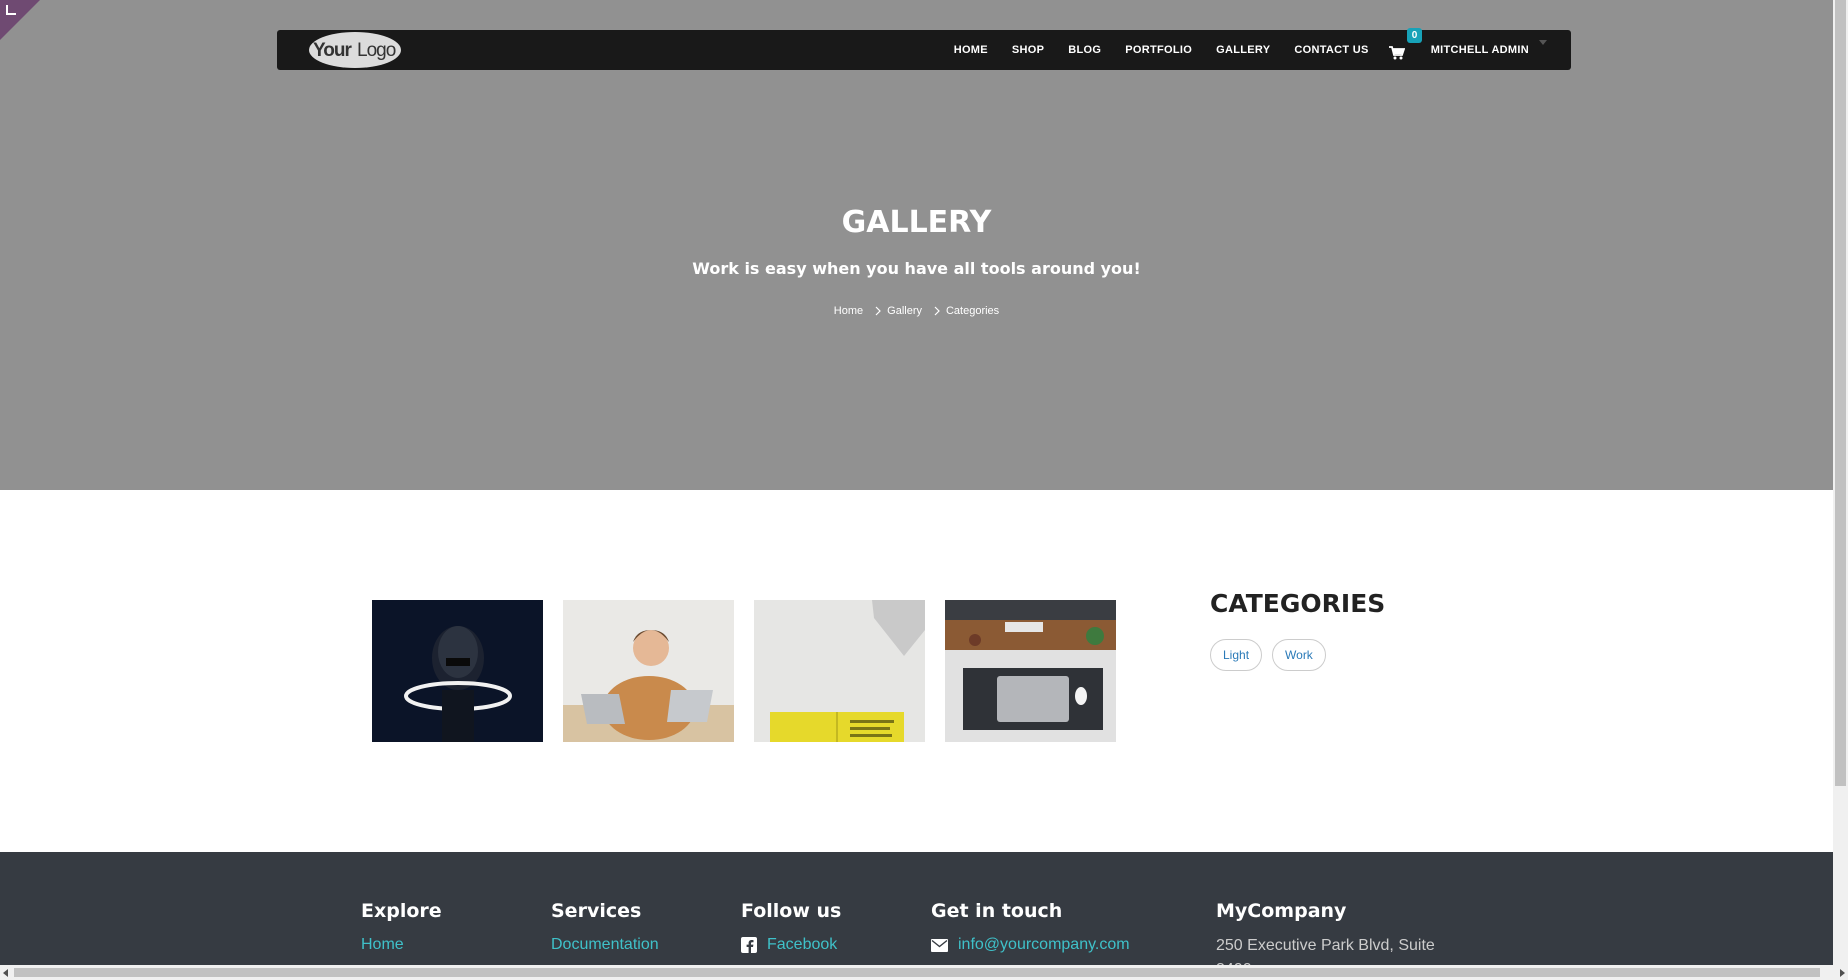 This screenshot has height=980, width=1848. What do you see at coordinates (917, 972) in the screenshot?
I see `horizontal-scrollbar-thumb` at bounding box center [917, 972].